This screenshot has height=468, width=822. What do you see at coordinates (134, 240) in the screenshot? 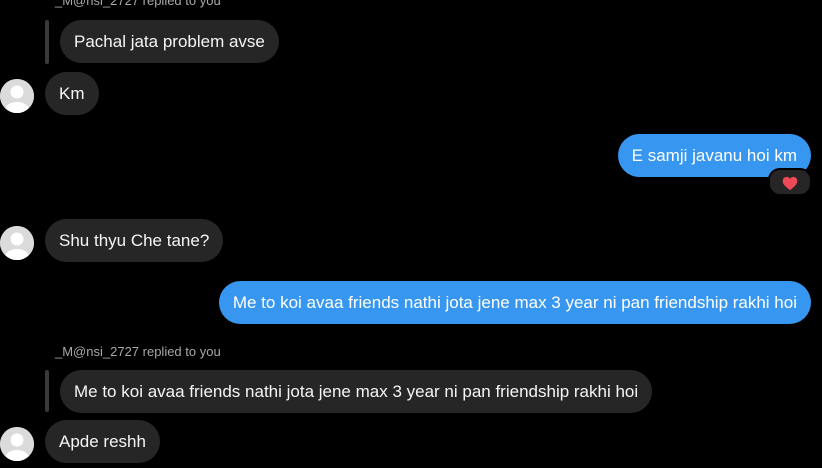
I see `incoming-message-bubble: Shu thyu Che tane?` at bounding box center [134, 240].